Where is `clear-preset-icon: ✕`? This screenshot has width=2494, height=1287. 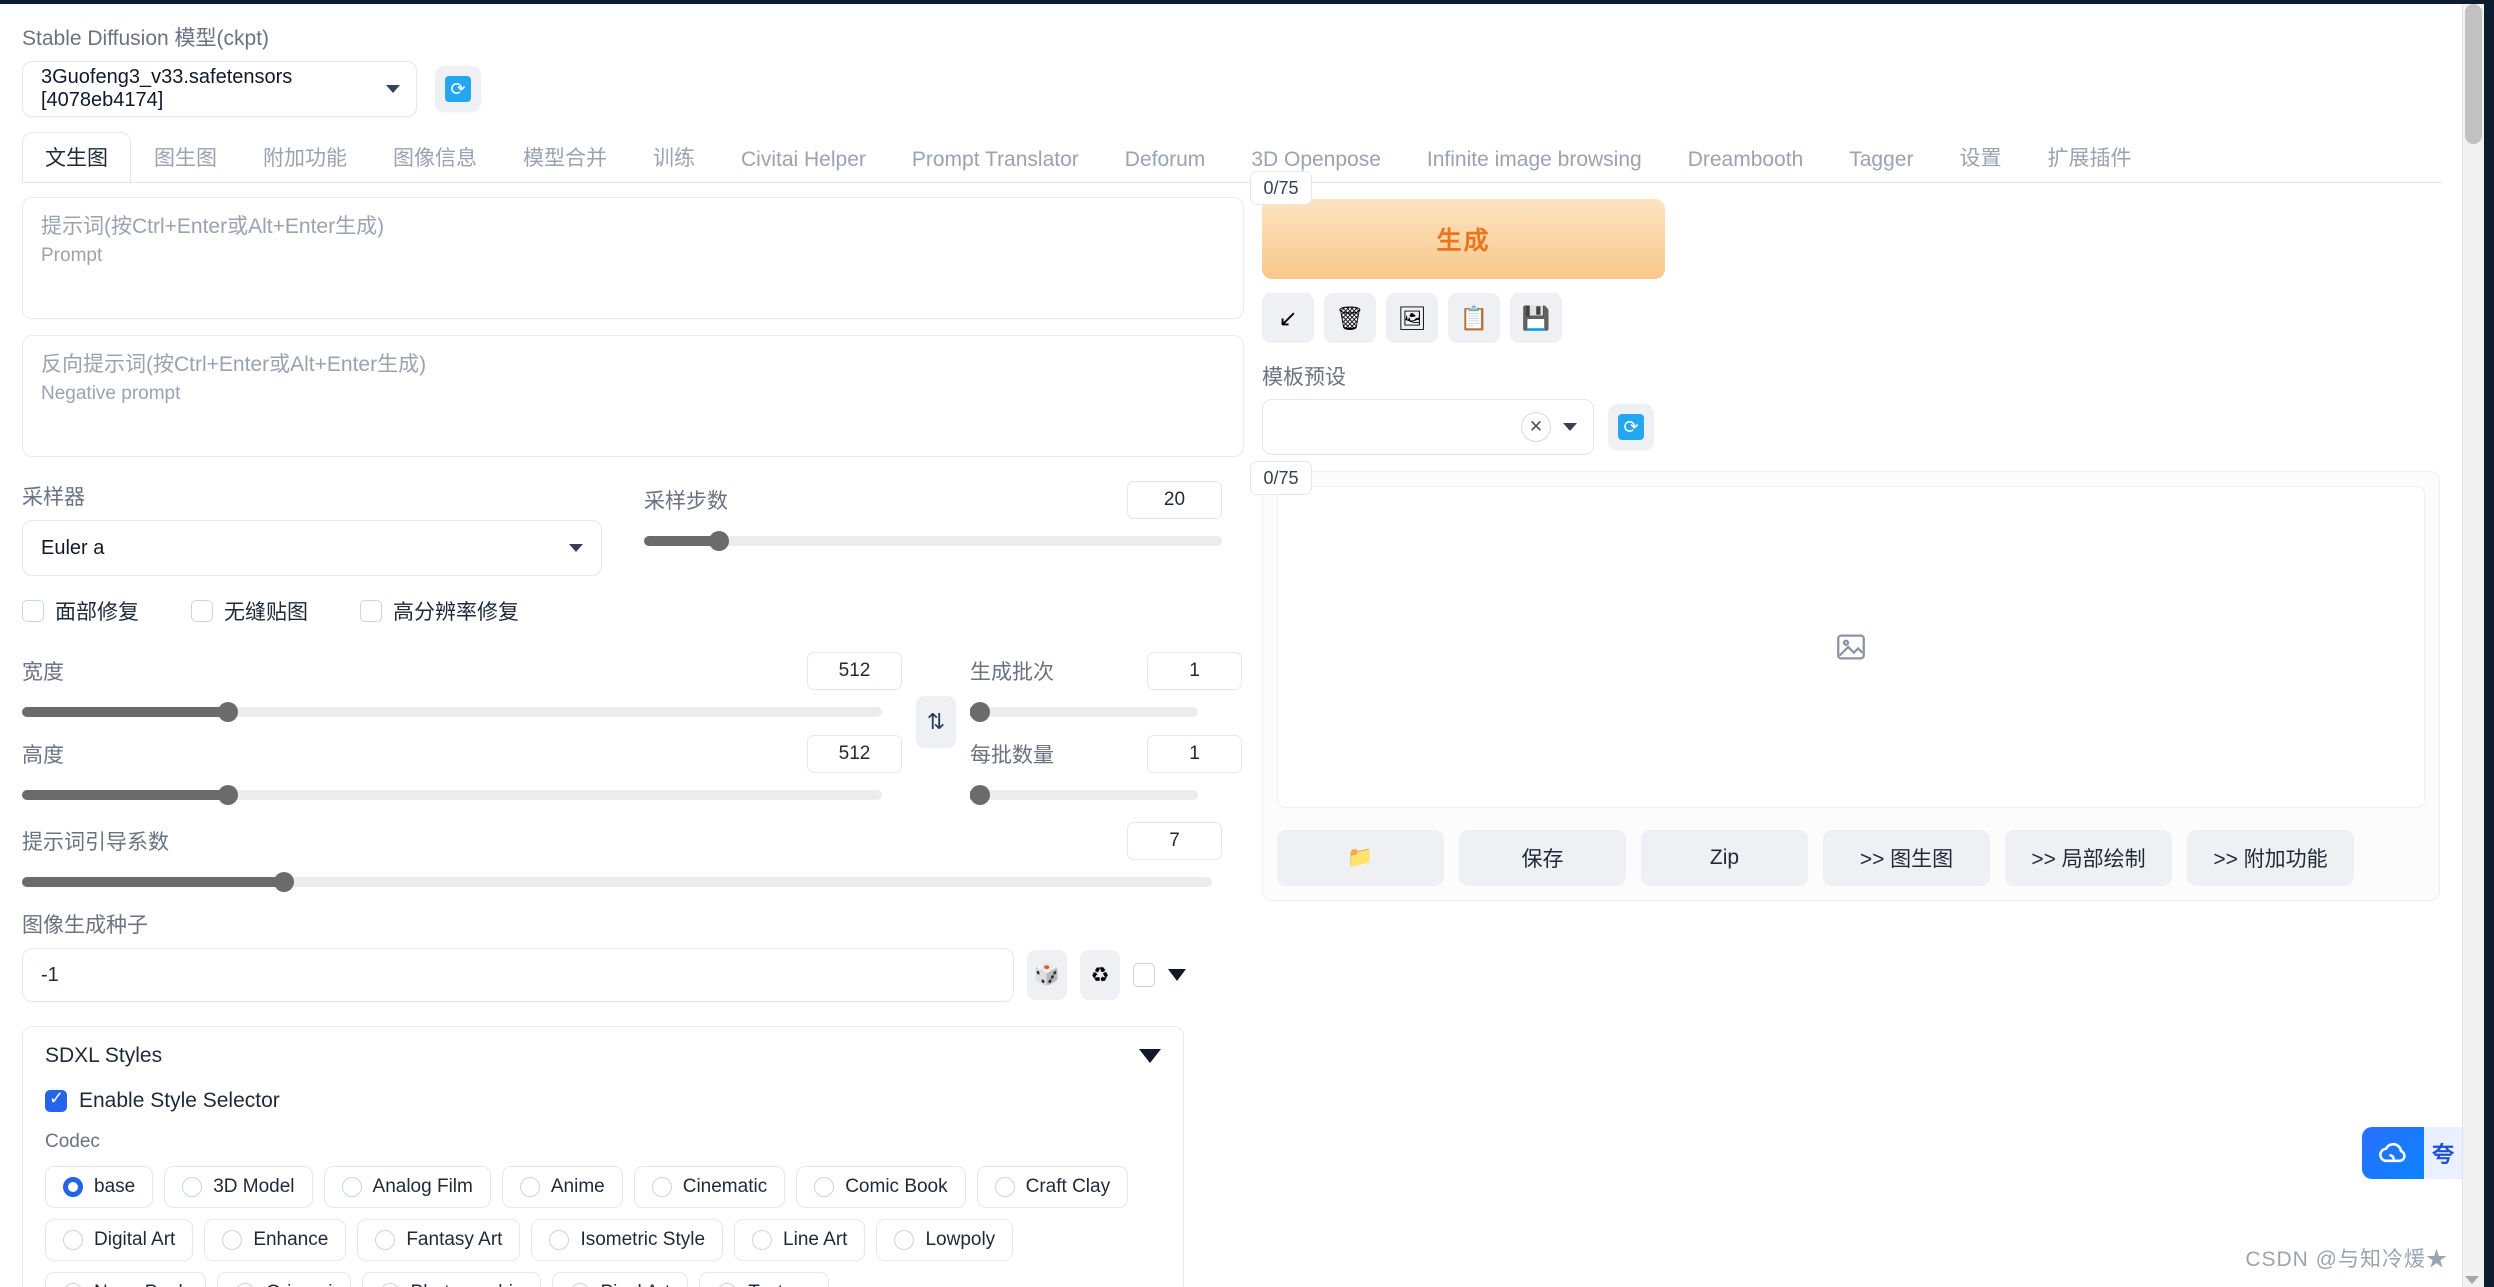 clear-preset-icon: ✕ is located at coordinates (1536, 427).